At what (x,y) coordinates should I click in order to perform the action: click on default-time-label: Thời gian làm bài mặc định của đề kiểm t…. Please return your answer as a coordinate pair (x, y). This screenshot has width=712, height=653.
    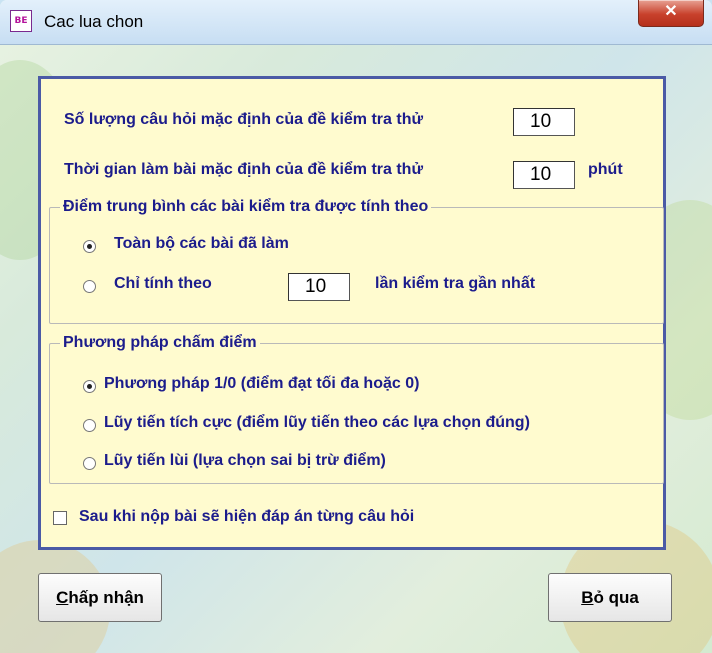
    Looking at the image, I should click on (244, 169).